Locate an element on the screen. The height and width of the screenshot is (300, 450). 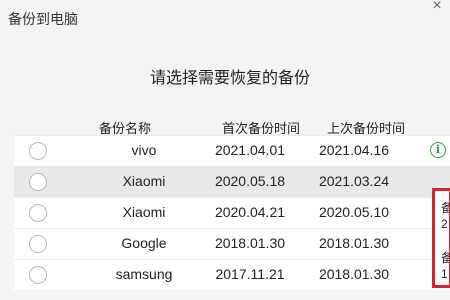
tooltip-line: 2 is located at coordinates (444, 224).